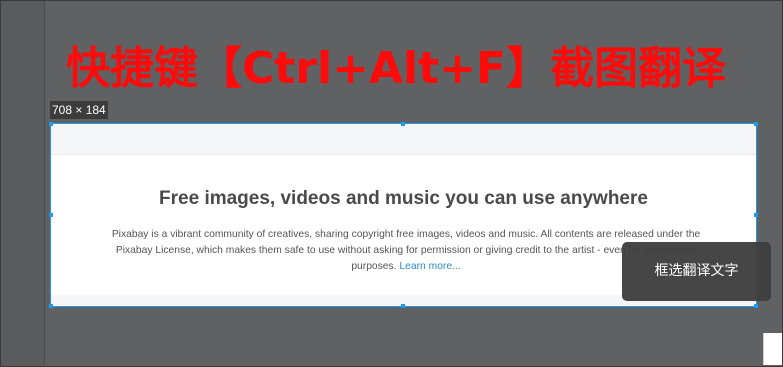  What do you see at coordinates (696, 271) in the screenshot?
I see `select-text-tooltip: 框选翻译文字` at bounding box center [696, 271].